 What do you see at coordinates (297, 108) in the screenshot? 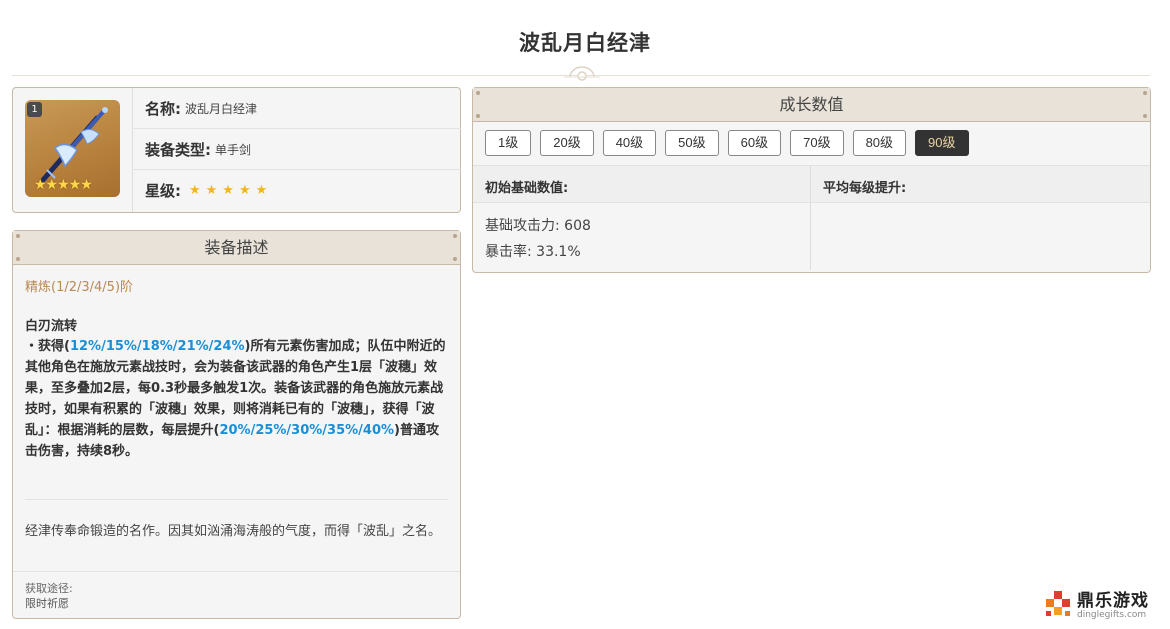
I see `name-row: 名称: 波乱月白经津` at bounding box center [297, 108].